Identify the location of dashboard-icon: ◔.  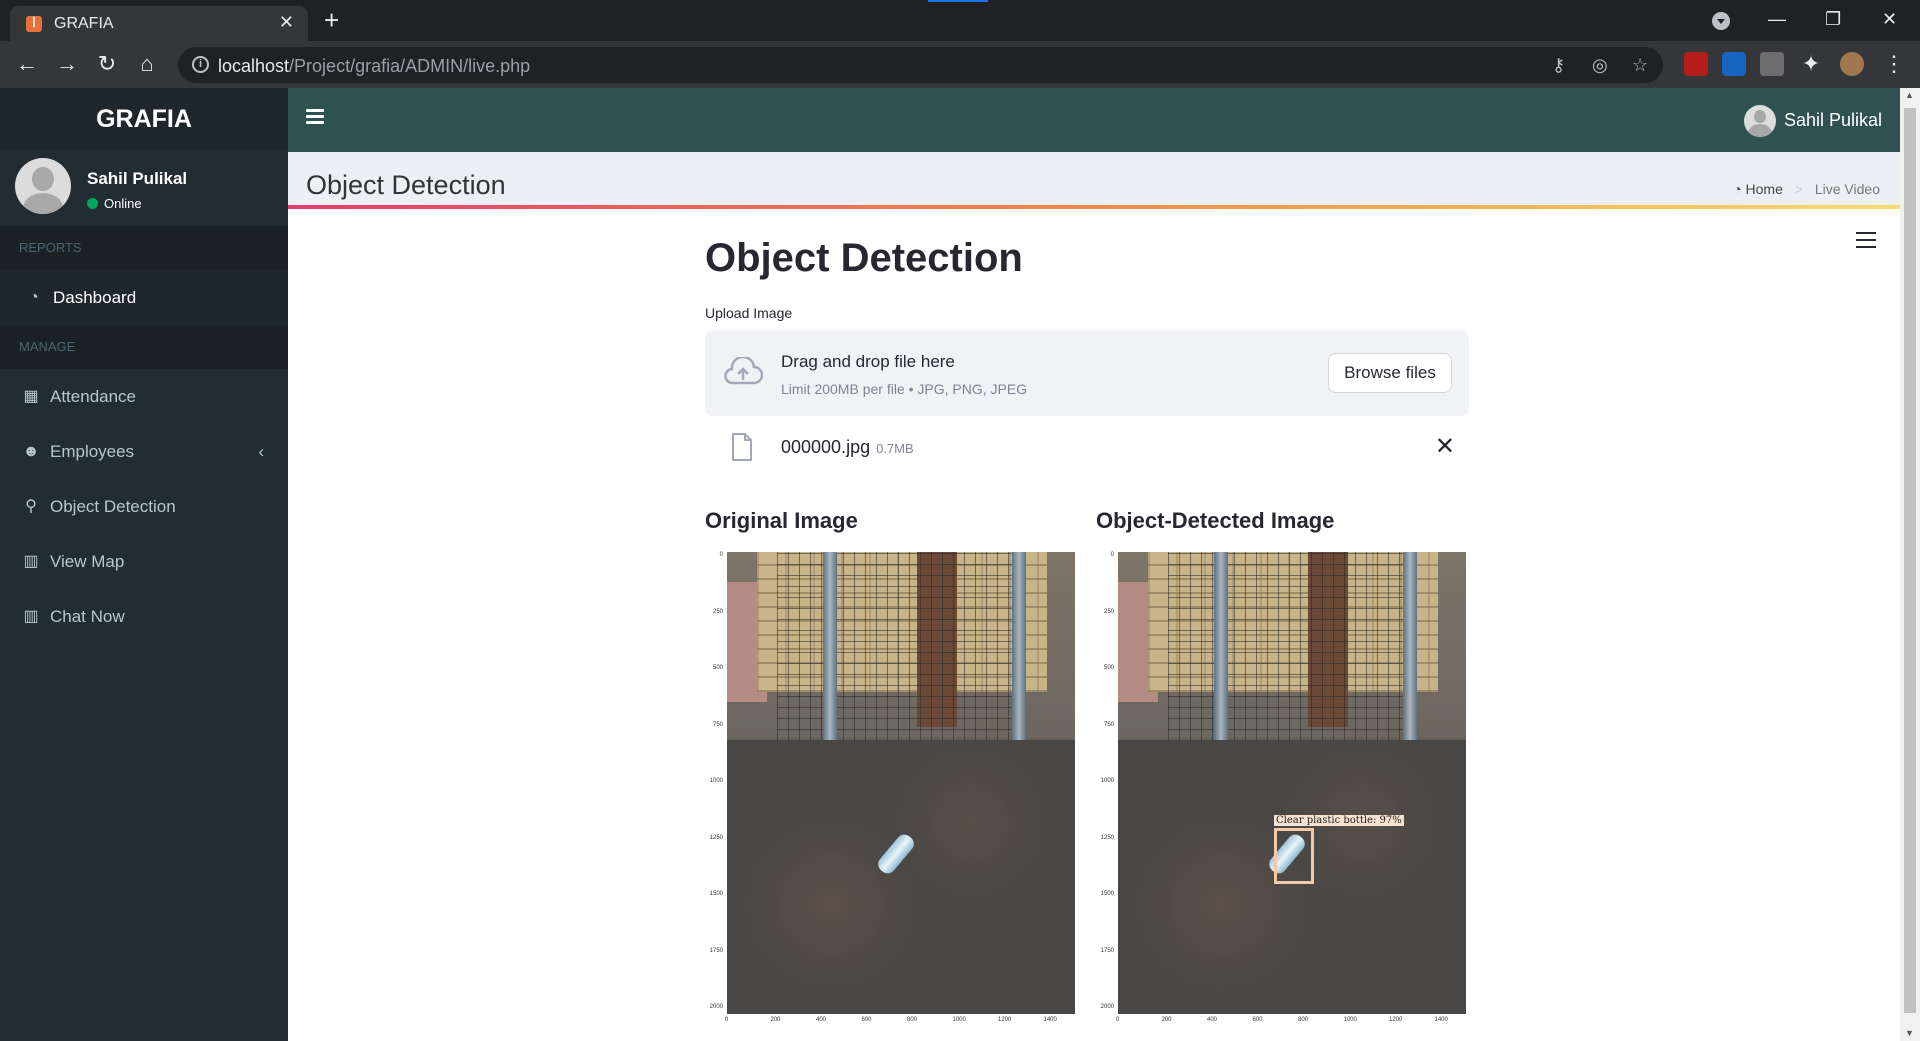
(34, 297).